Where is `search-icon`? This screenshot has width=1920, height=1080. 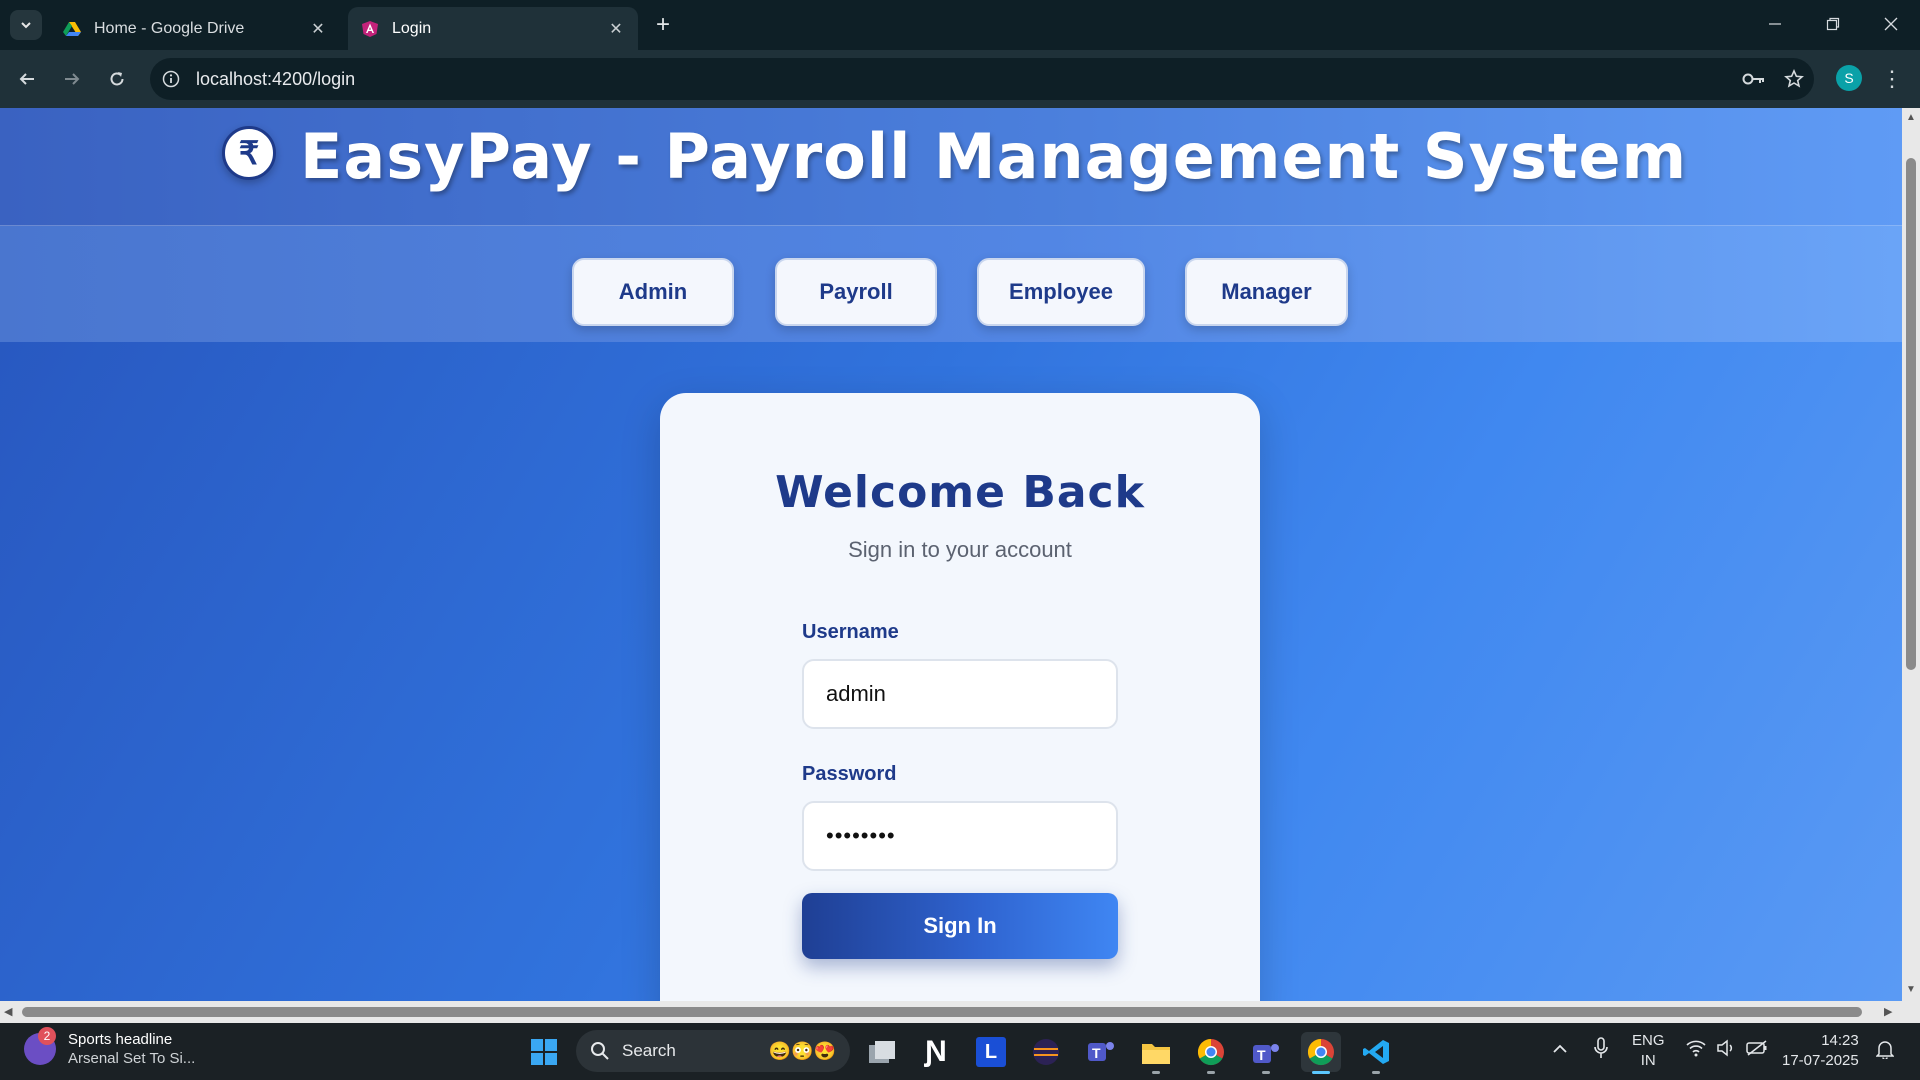 search-icon is located at coordinates (600, 1051).